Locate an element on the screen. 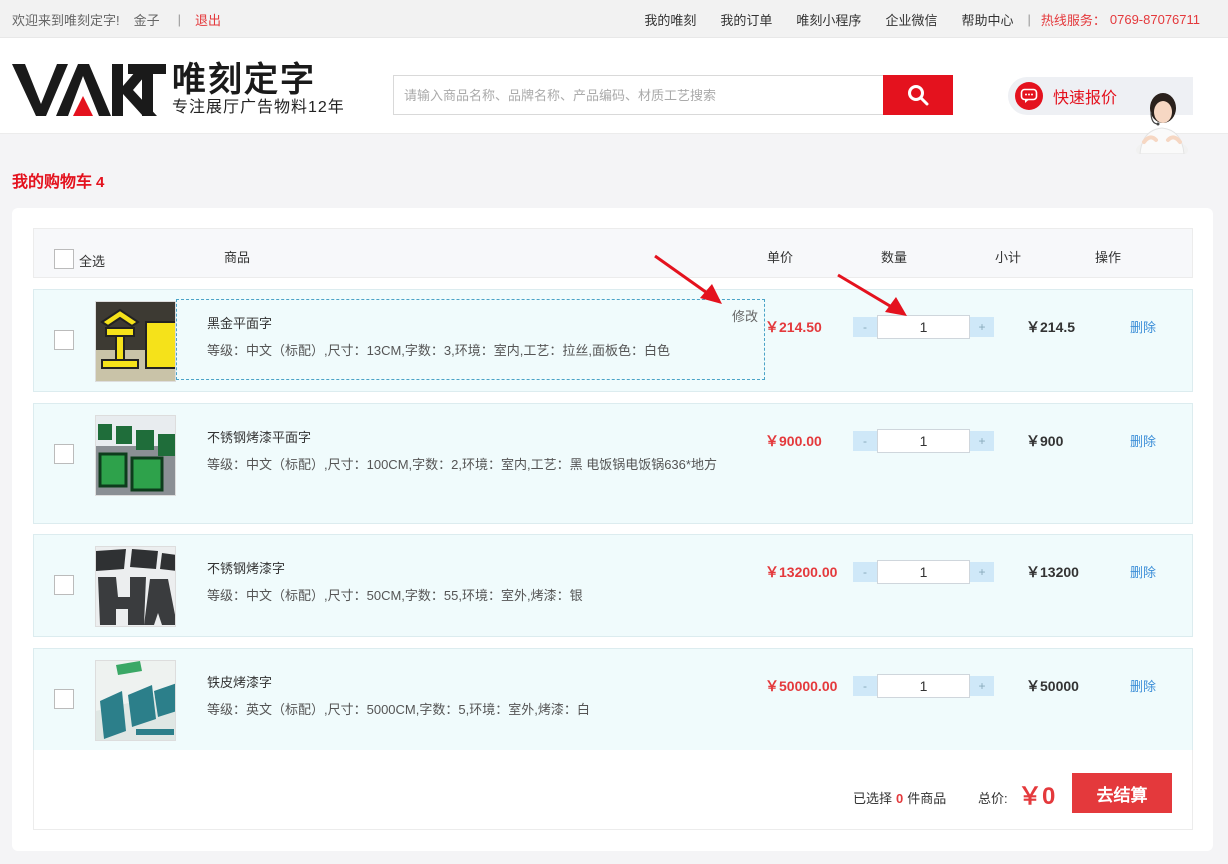 The image size is (1228, 864). nav-mini-program: 唯刻小程序 is located at coordinates (828, 19).